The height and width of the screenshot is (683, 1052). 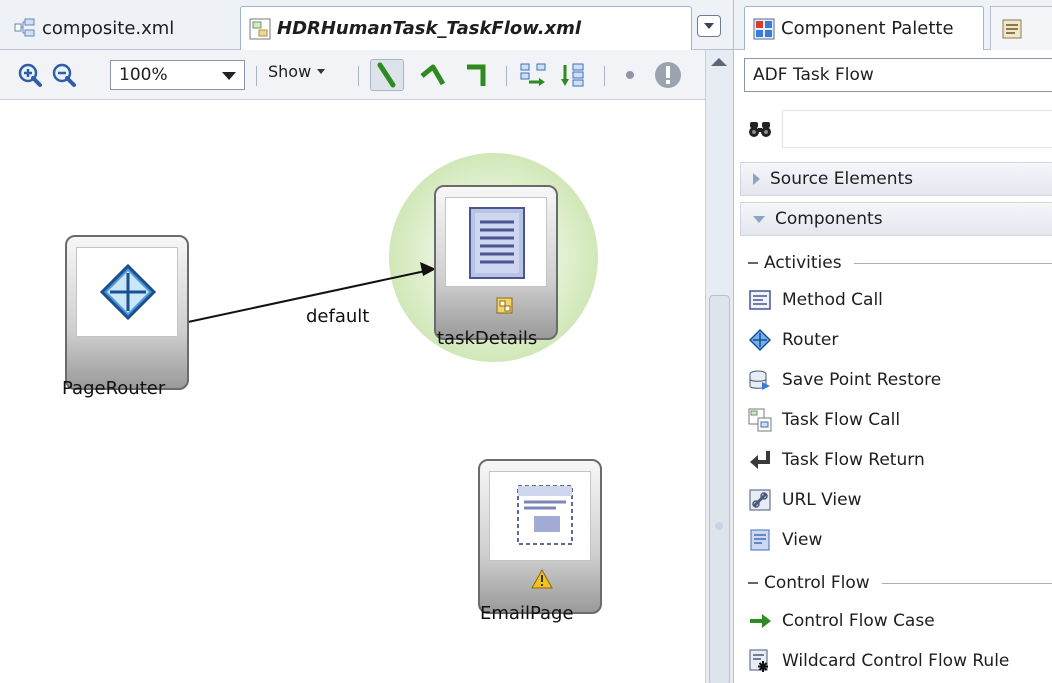 What do you see at coordinates (759, 219) in the screenshot?
I see `chevron-down-icon` at bounding box center [759, 219].